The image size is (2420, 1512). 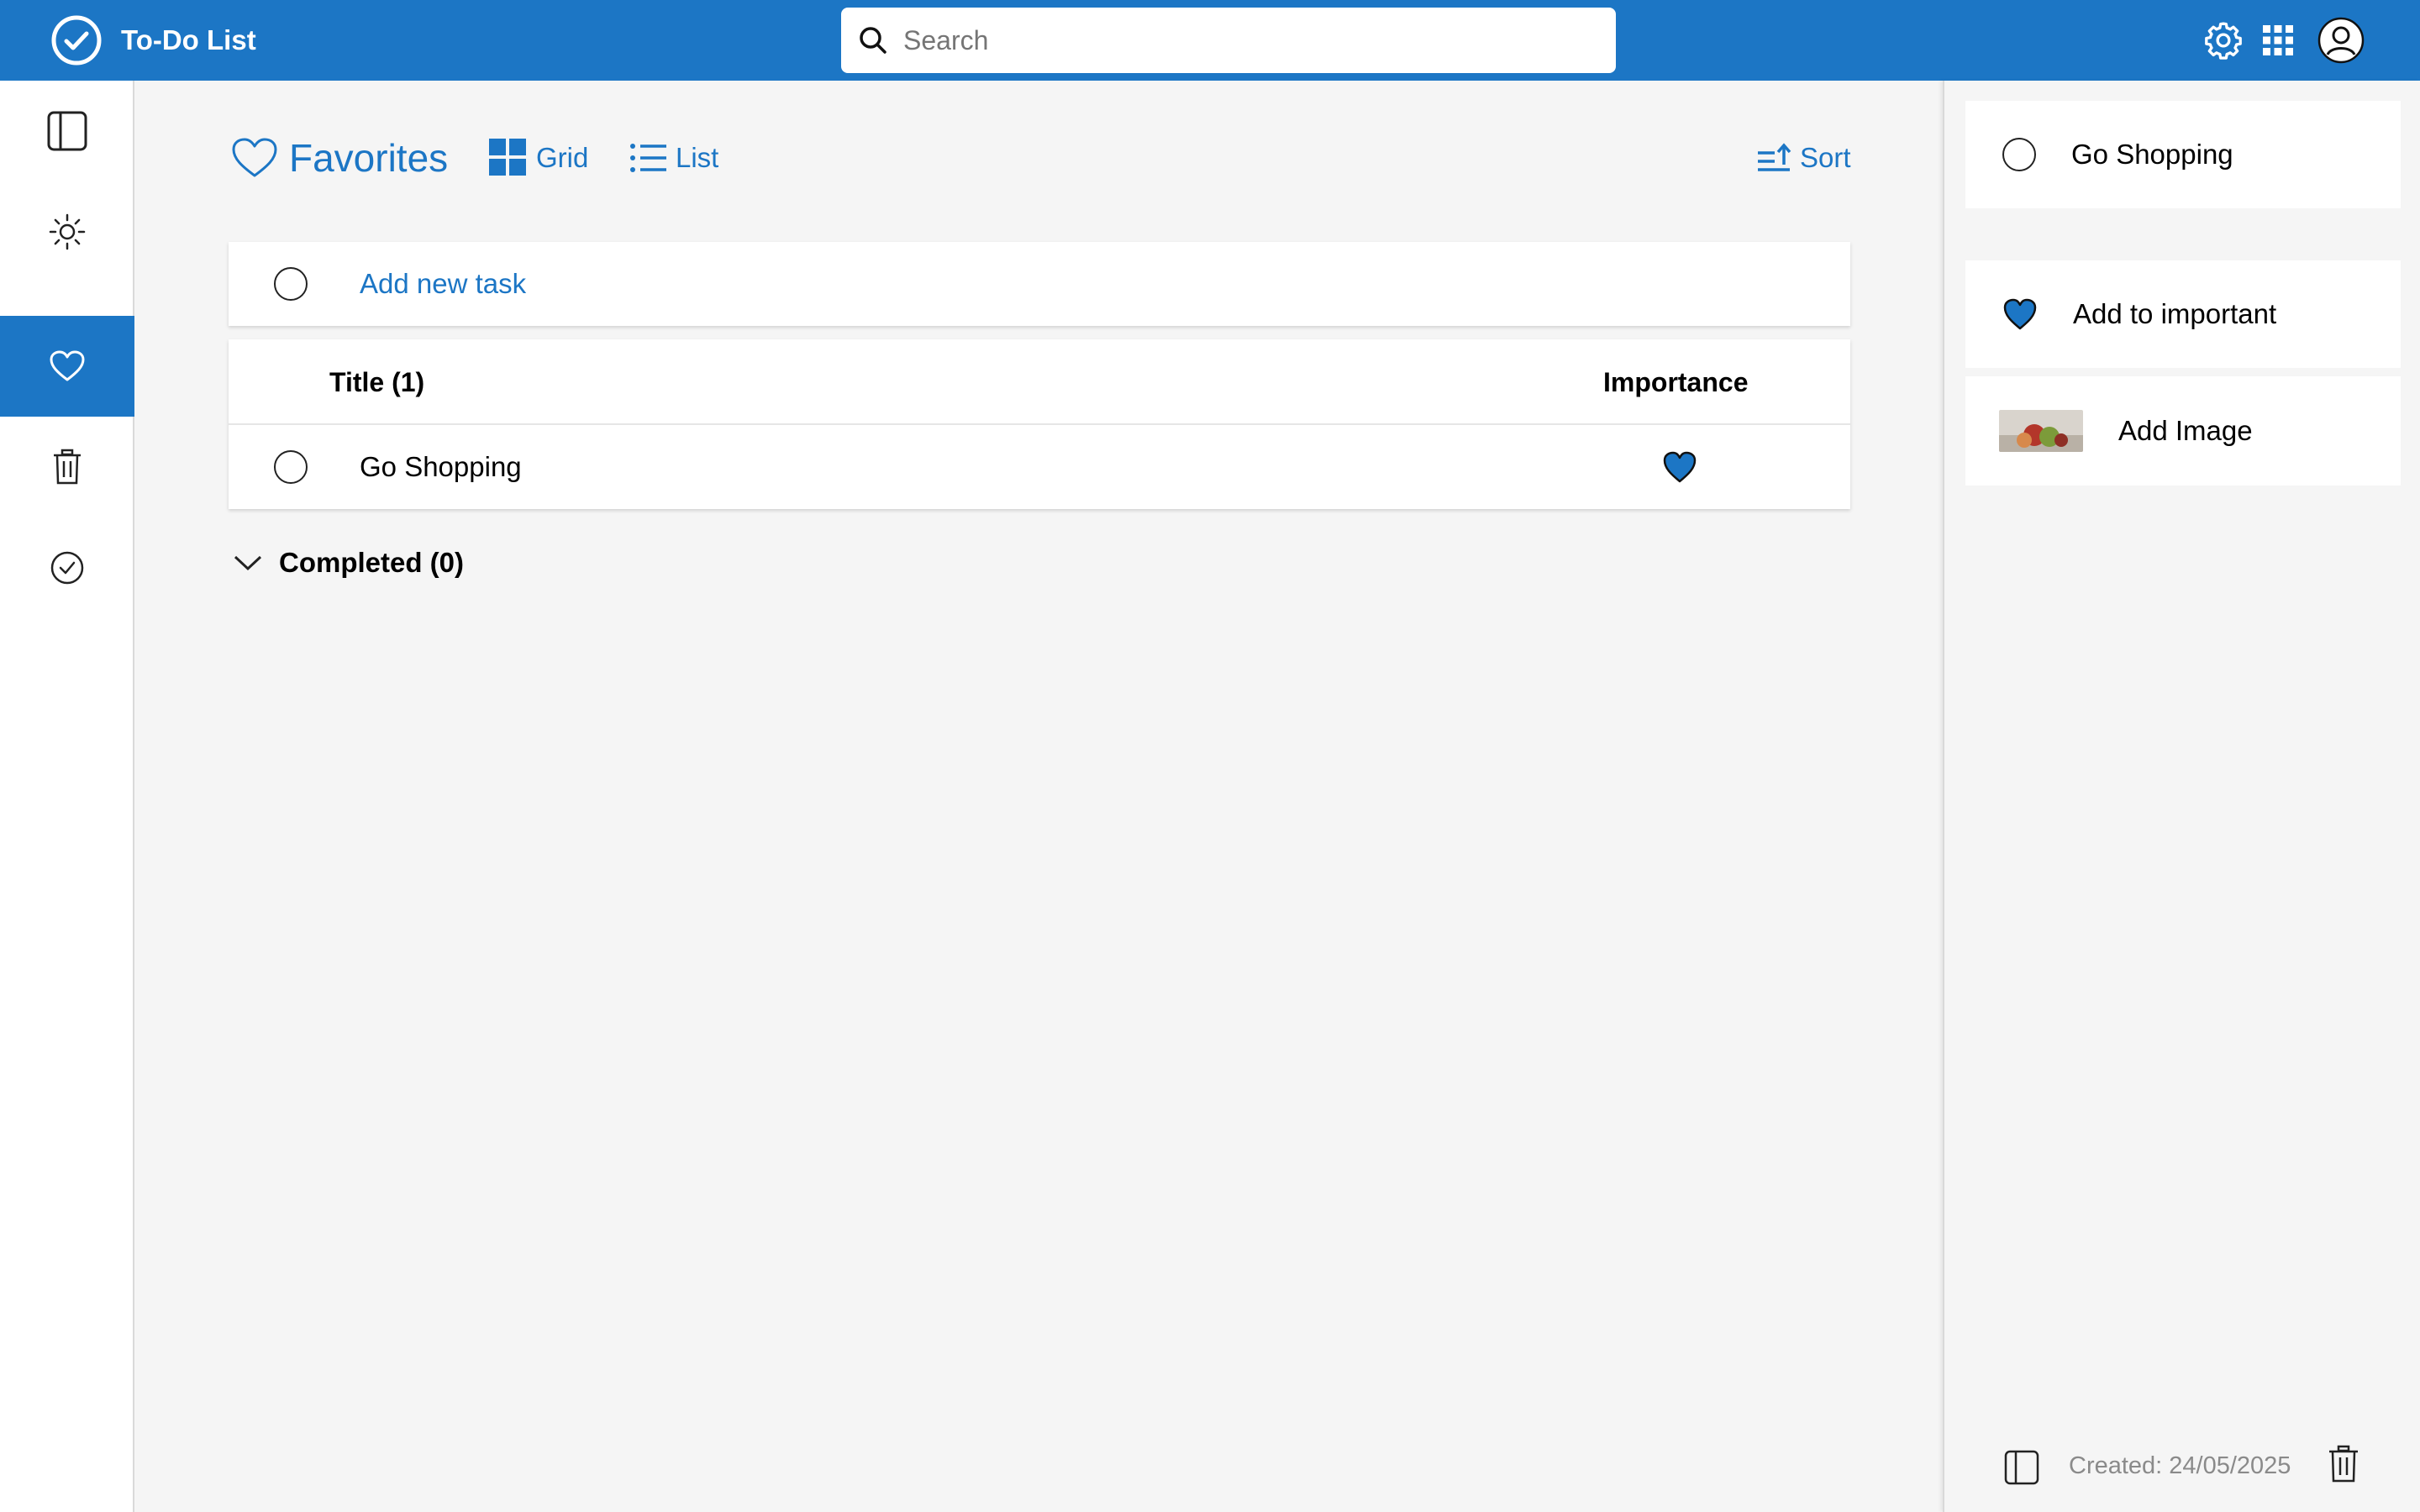 What do you see at coordinates (255, 157) in the screenshot?
I see `heart-outline-icon` at bounding box center [255, 157].